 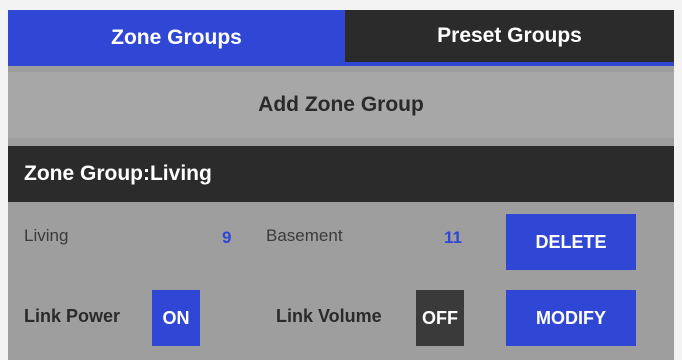 What do you see at coordinates (329, 316) in the screenshot?
I see `link-volume-label: Link Volume` at bounding box center [329, 316].